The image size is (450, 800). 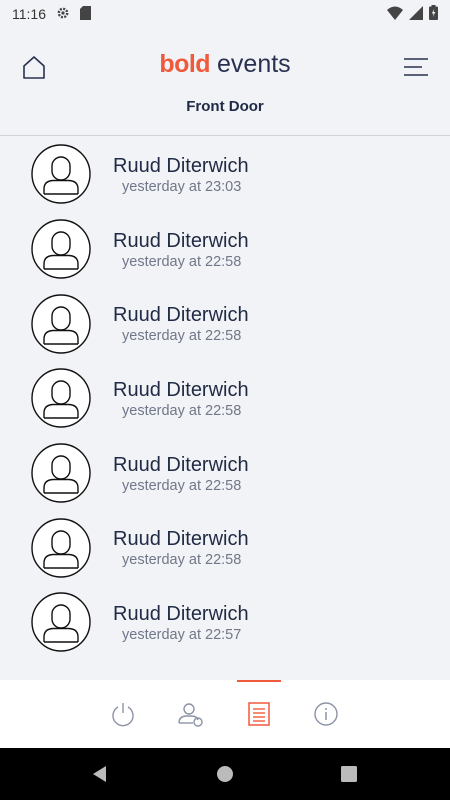 I want to click on events-list-icon, so click(x=259, y=714).